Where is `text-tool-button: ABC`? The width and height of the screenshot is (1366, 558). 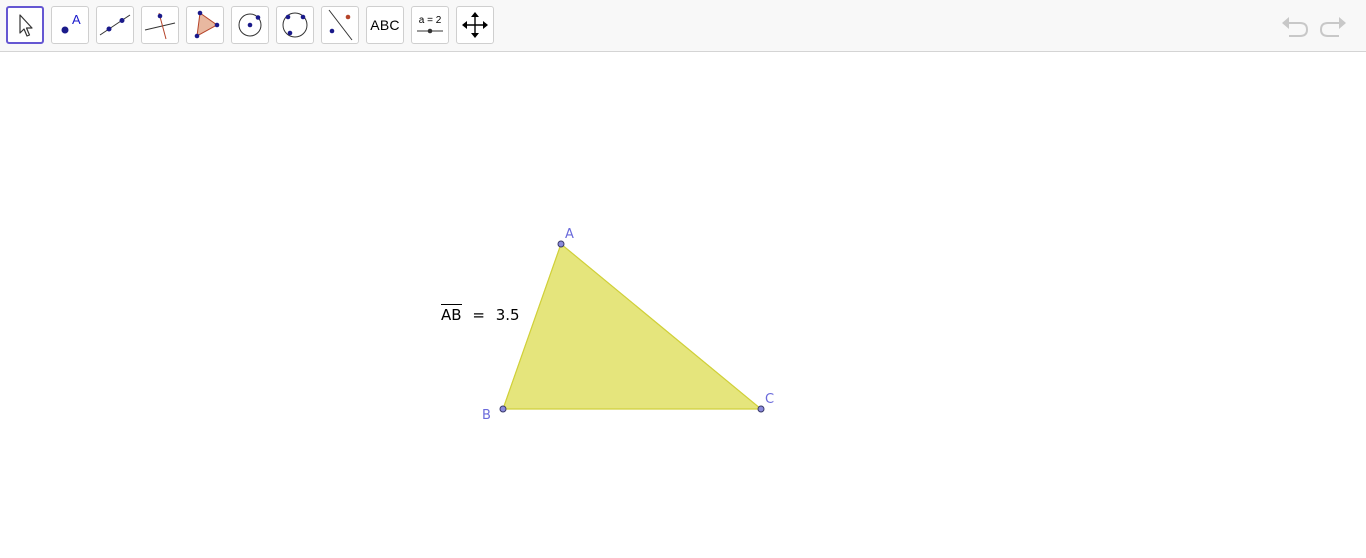 text-tool-button: ABC is located at coordinates (385, 25).